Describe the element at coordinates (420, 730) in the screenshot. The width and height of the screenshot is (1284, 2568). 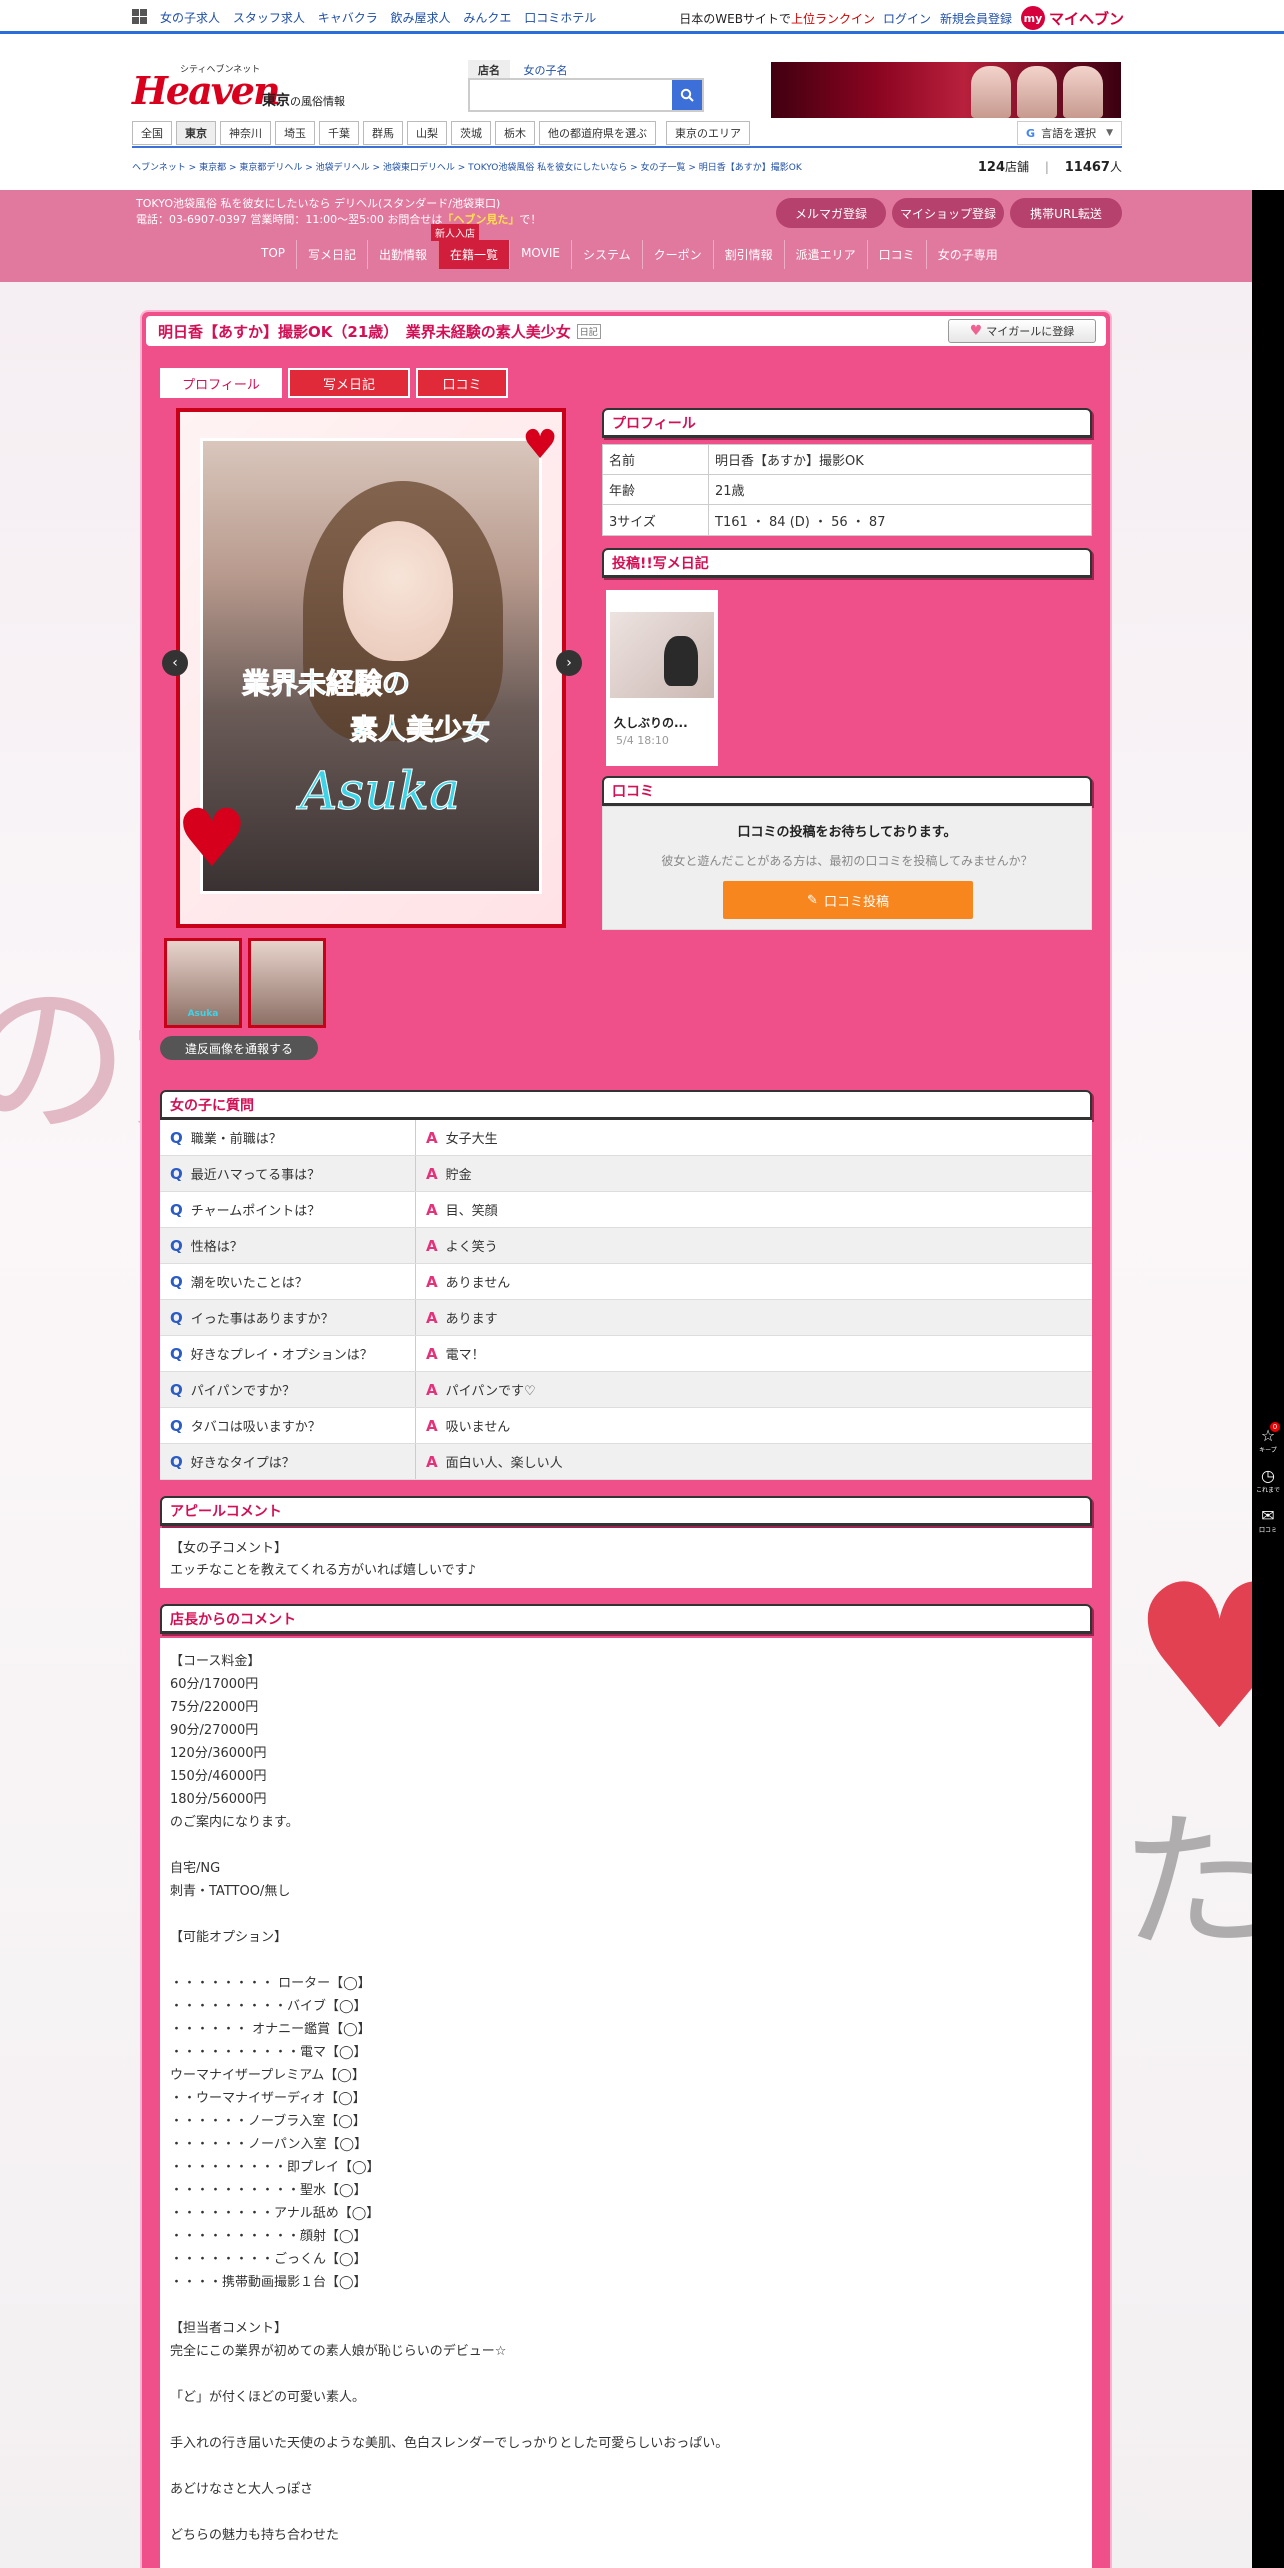
I see `photo-caption-line2: 素人美少女` at that location.